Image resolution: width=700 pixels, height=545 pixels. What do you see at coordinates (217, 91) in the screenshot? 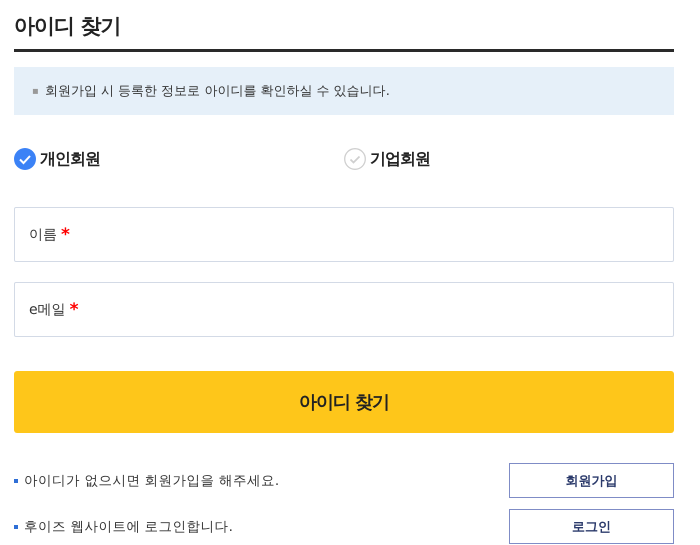
I see `notice-text: 회원가입 시 등록한 정보로 아이디를 확인하실 수 있습니다.` at bounding box center [217, 91].